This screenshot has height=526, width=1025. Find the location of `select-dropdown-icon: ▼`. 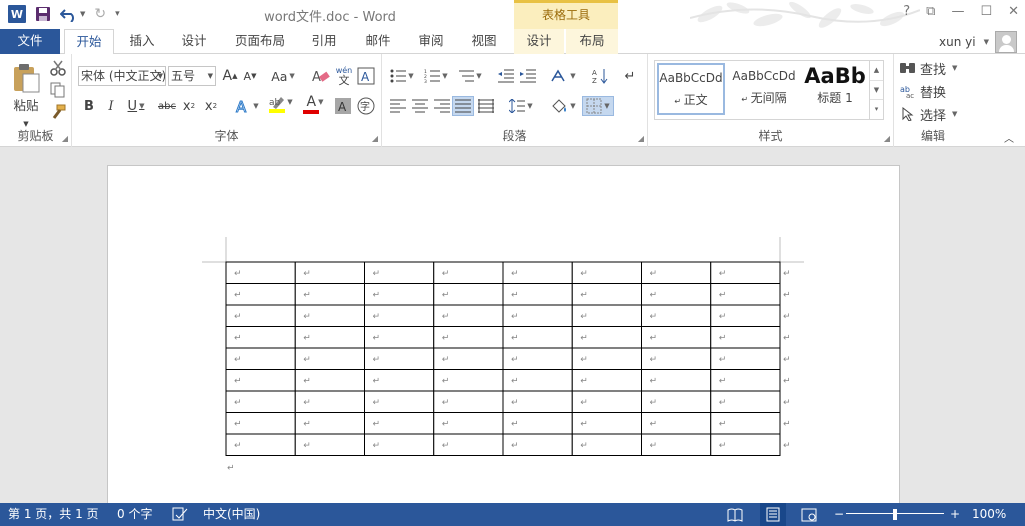

select-dropdown-icon: ▼ is located at coordinates (954, 114).